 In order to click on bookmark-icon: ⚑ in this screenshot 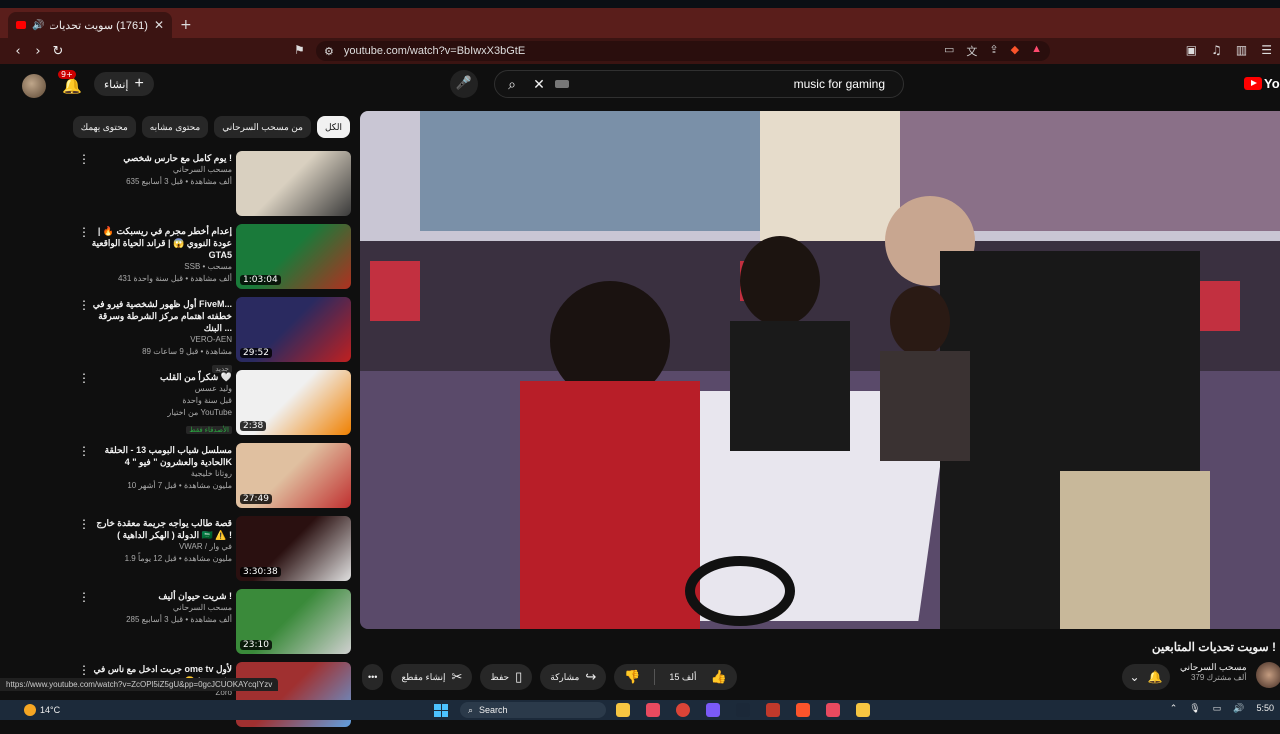, I will do `click(299, 50)`.